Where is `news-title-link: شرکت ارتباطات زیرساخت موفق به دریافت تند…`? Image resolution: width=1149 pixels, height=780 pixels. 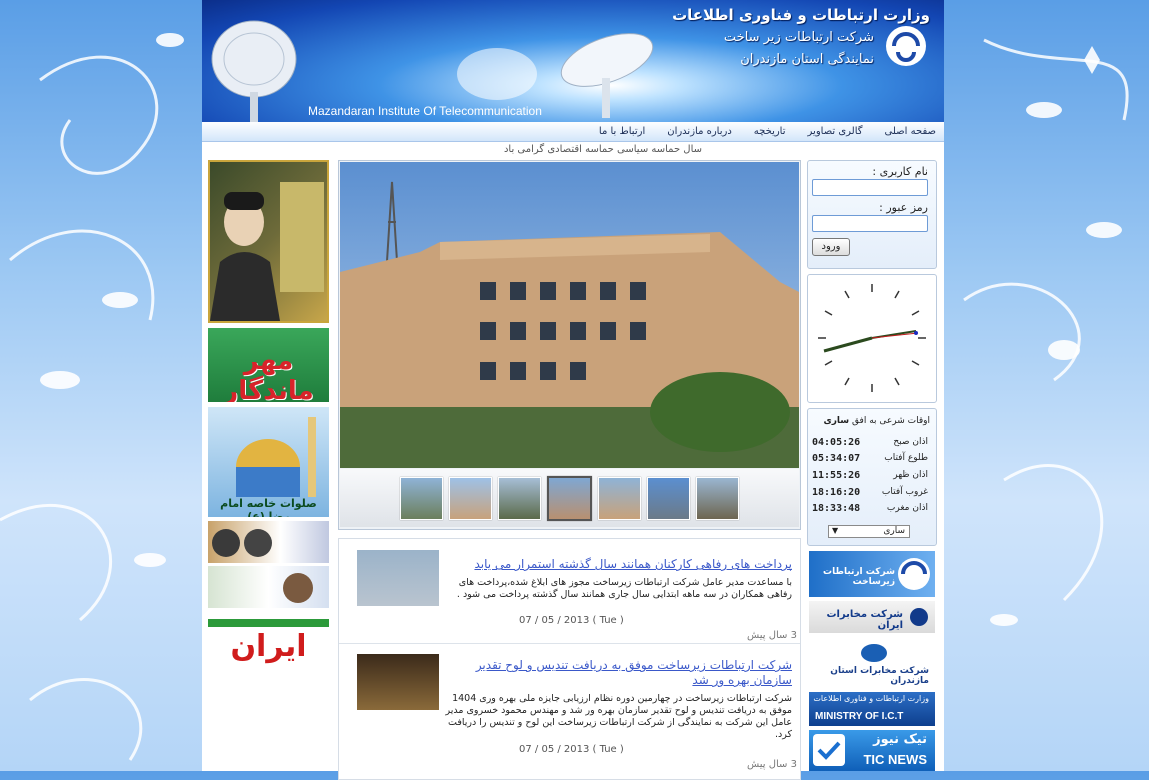
news-title-link: شرکت ارتباطات زیرساخت موفق به دریافت تند… is located at coordinates (619, 673).